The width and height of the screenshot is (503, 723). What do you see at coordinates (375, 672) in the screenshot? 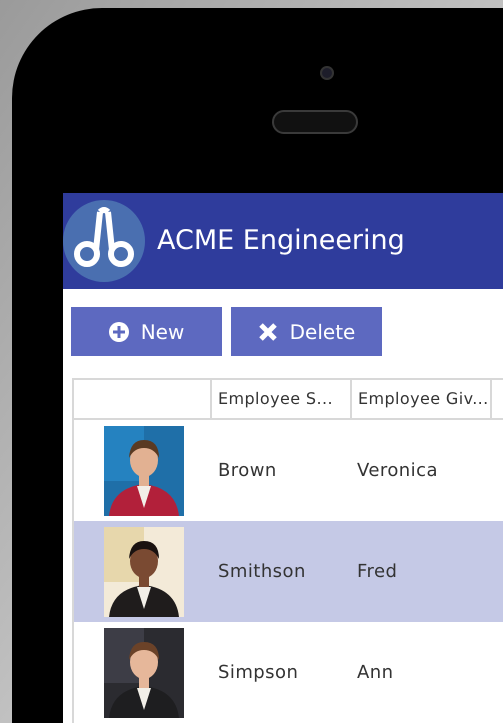
I see `table-cell: Ann` at bounding box center [375, 672].